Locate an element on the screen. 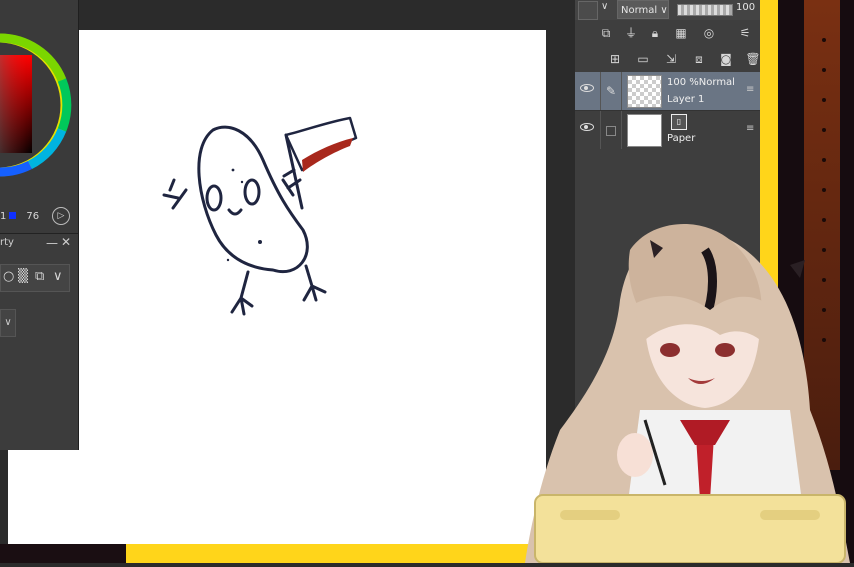  layer-name: Paper is located at coordinates (681, 138).